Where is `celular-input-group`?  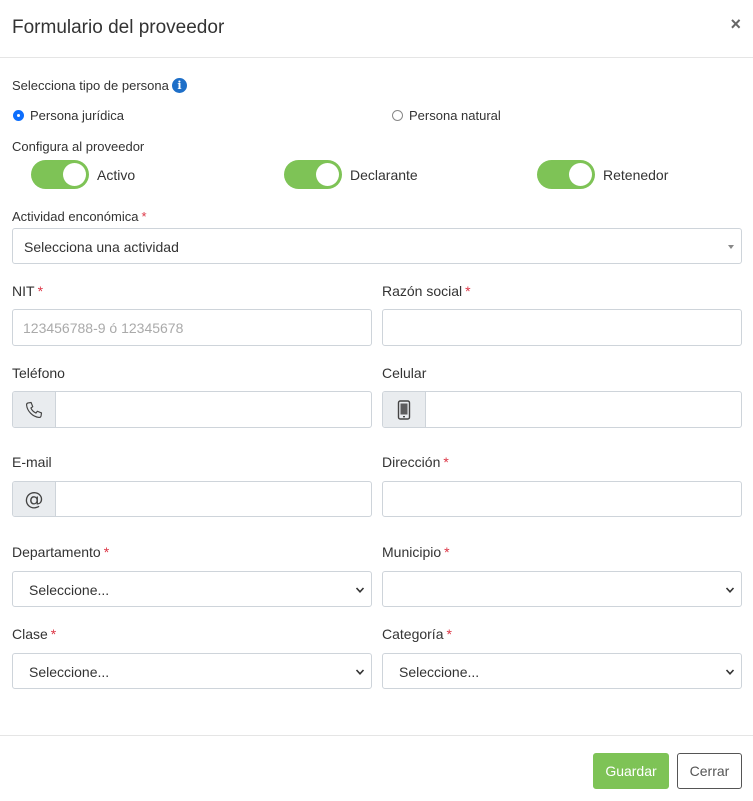
celular-input-group is located at coordinates (562, 409).